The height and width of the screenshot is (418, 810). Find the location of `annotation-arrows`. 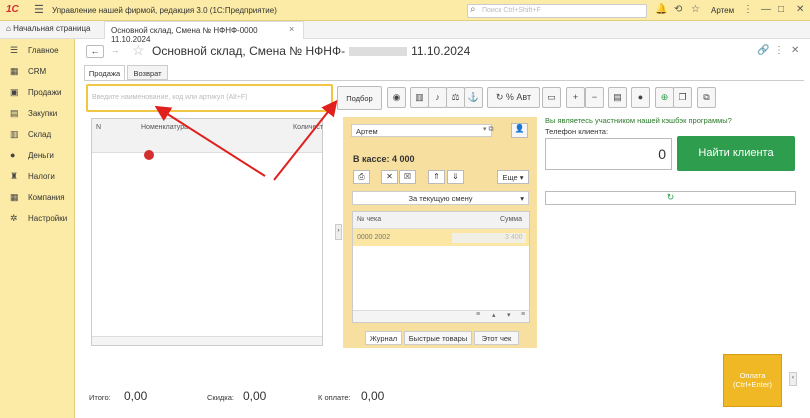

annotation-arrows is located at coordinates (246, 140).